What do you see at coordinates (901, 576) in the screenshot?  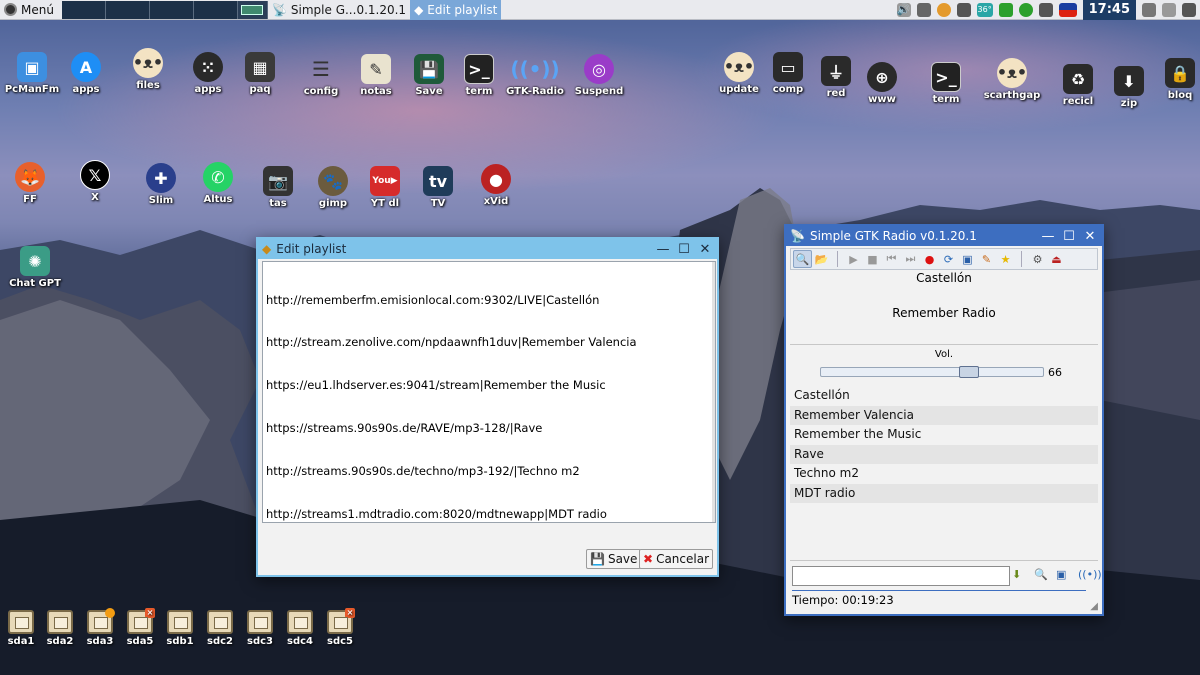 I see `search-input` at bounding box center [901, 576].